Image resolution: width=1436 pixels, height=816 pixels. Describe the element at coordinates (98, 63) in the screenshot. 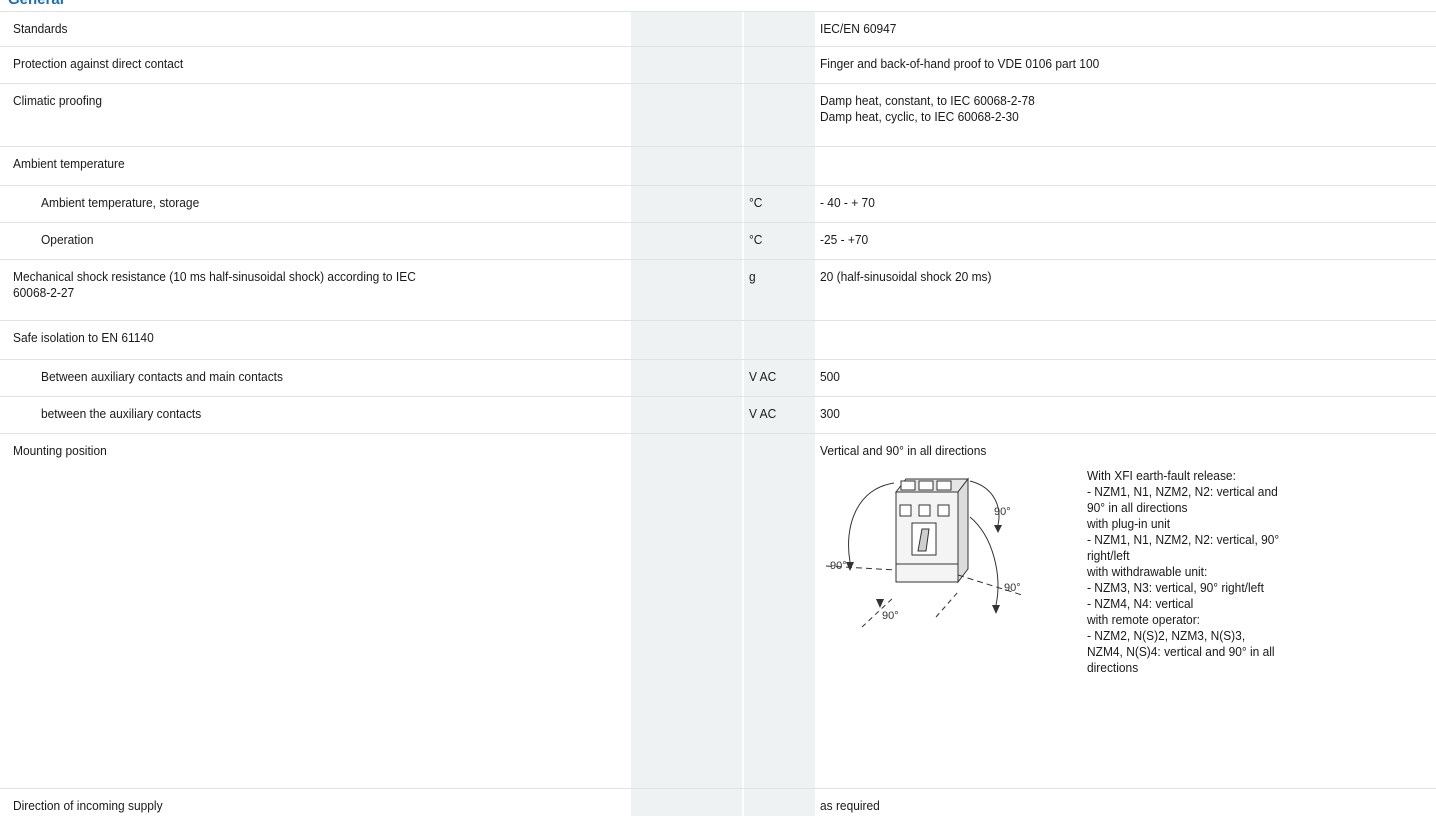

I see `row-label: Protection against direct contact` at that location.